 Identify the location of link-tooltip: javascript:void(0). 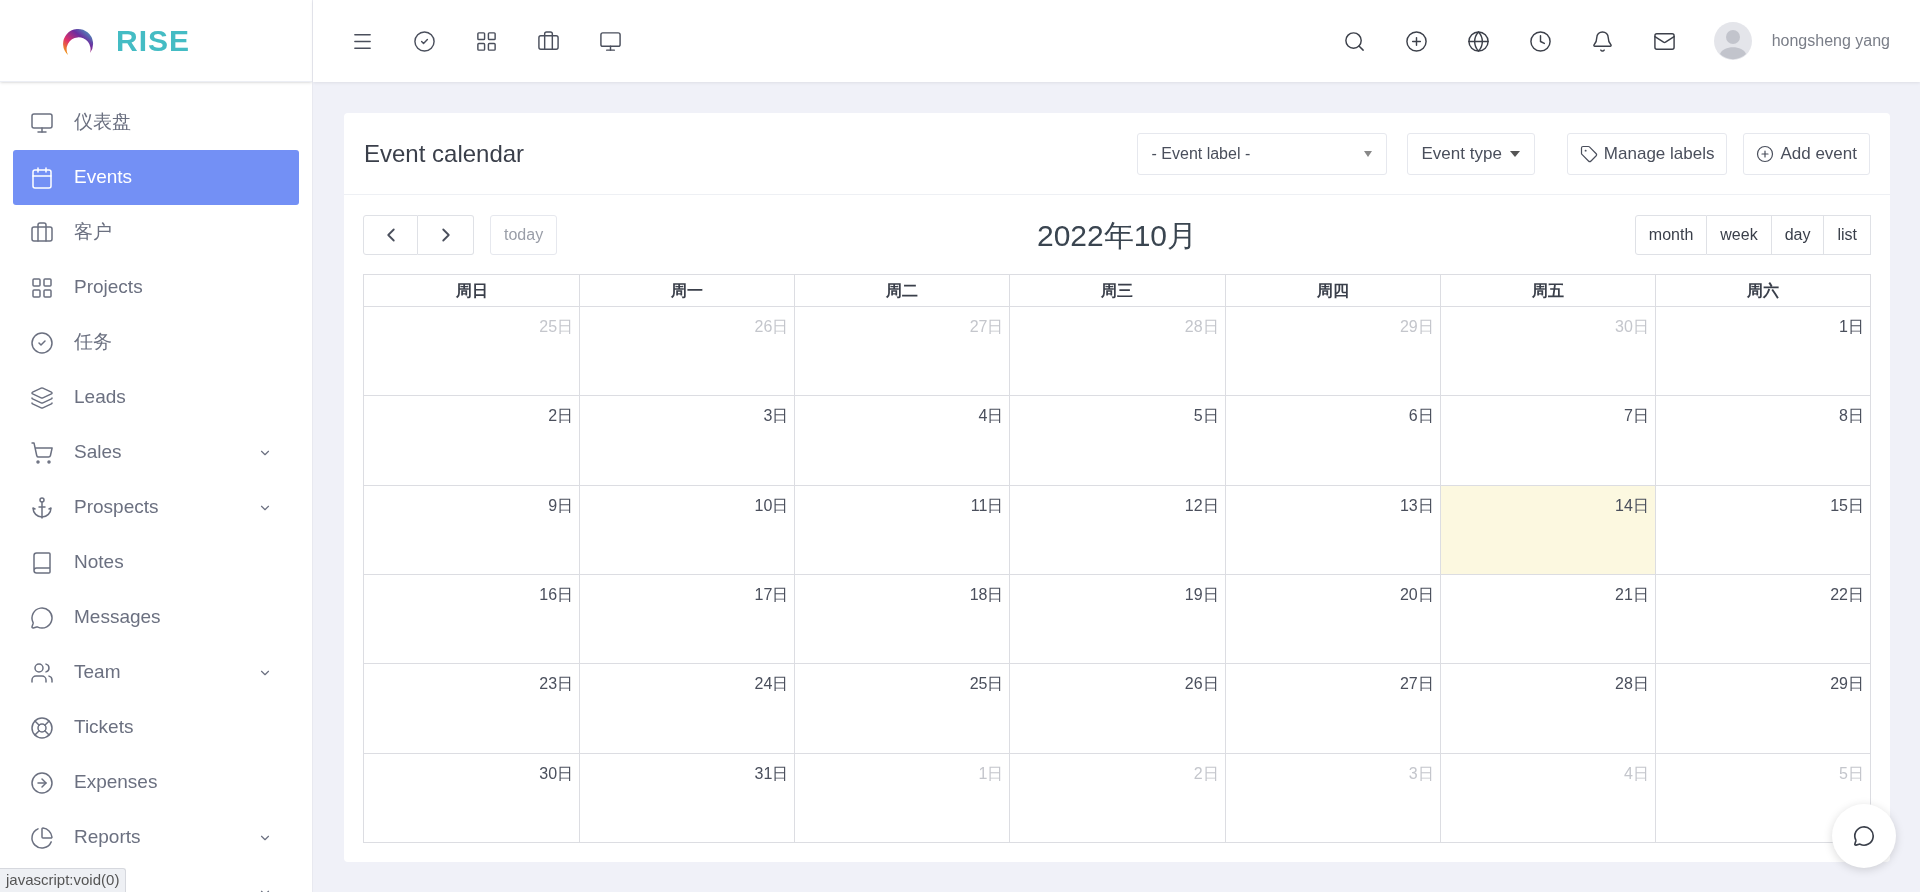
(63, 880).